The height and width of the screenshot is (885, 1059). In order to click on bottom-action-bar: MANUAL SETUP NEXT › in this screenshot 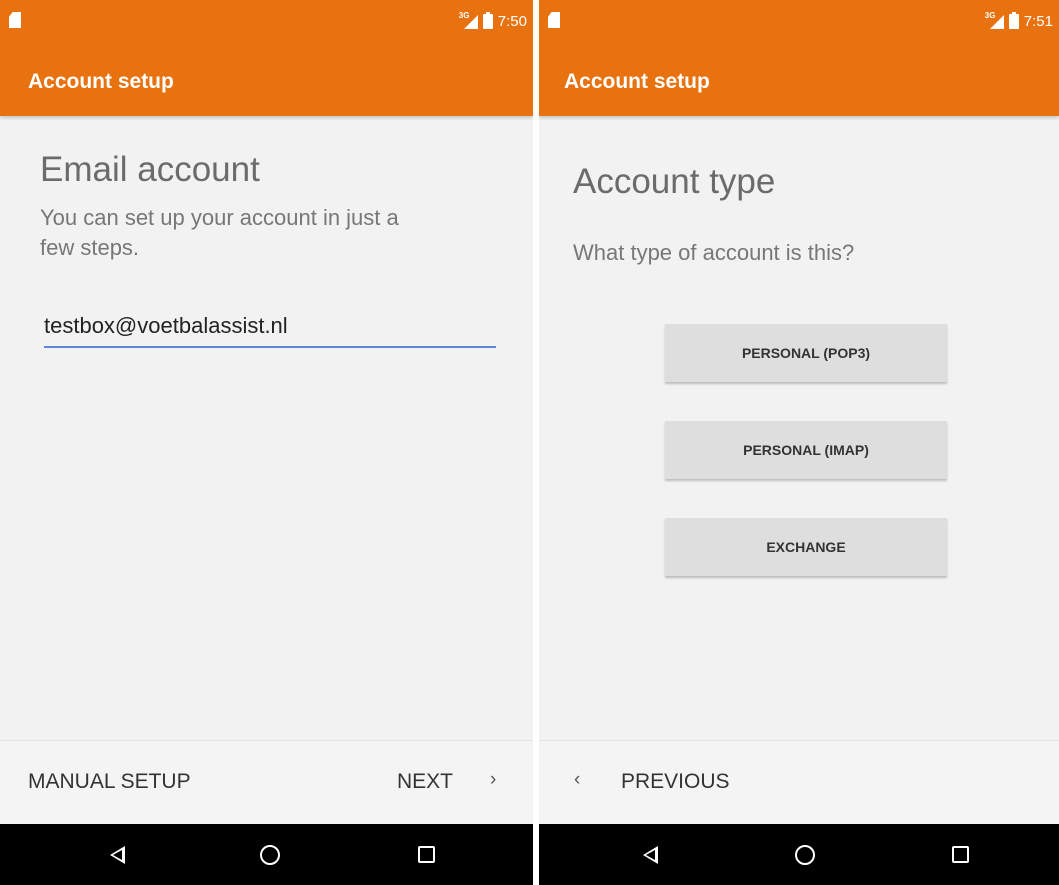, I will do `click(266, 782)`.